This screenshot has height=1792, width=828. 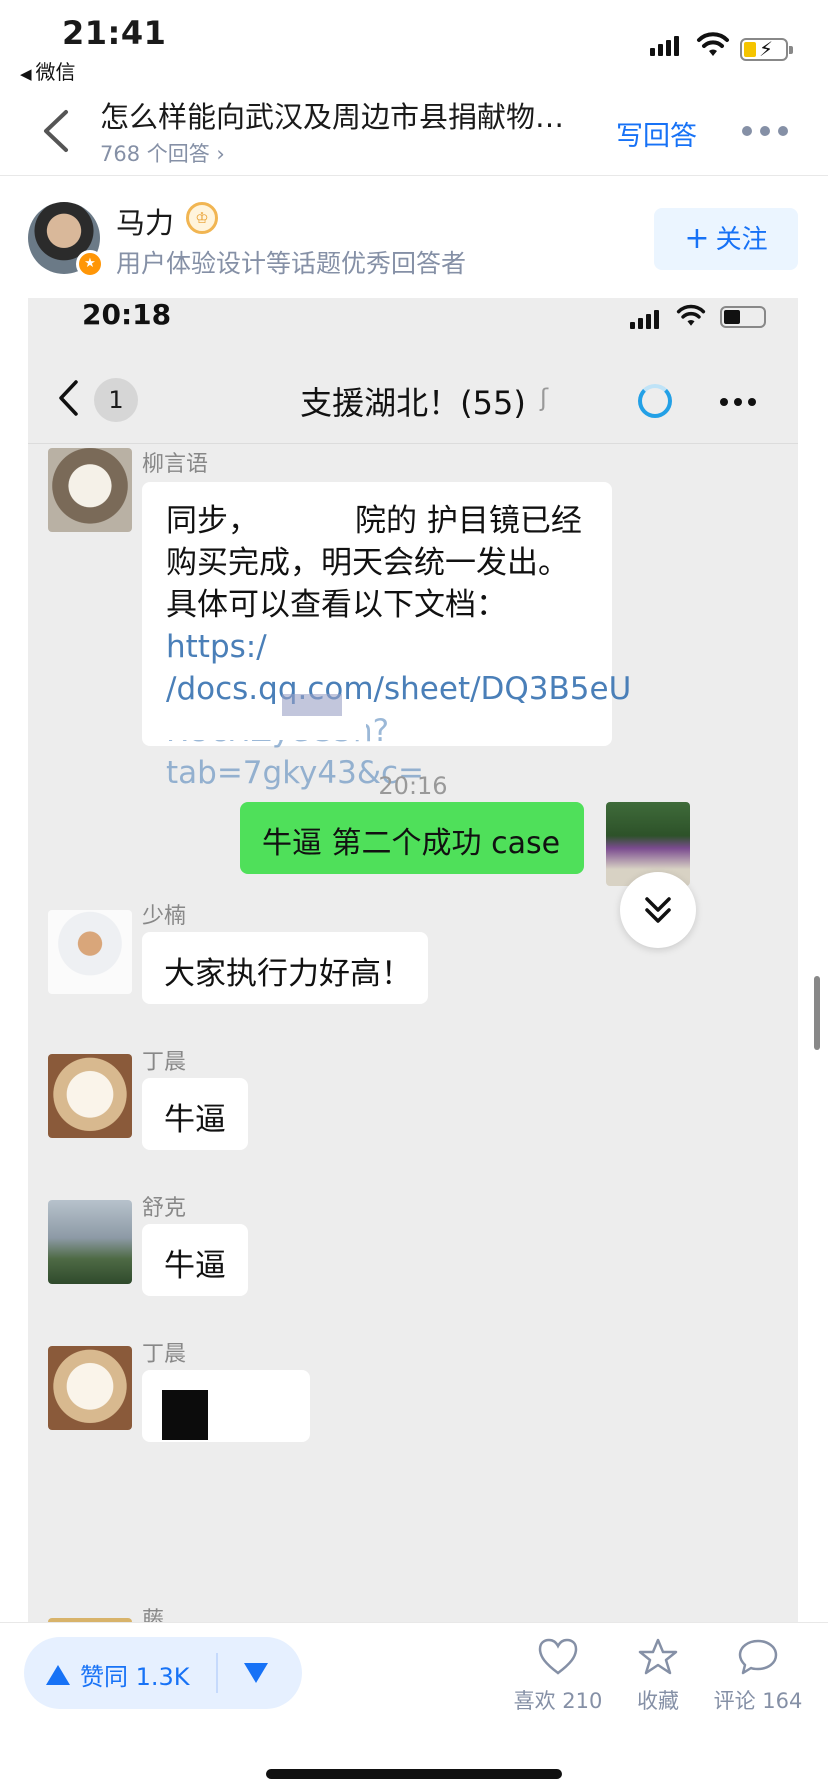 I want to click on heart-icon, so click(x=558, y=1656).